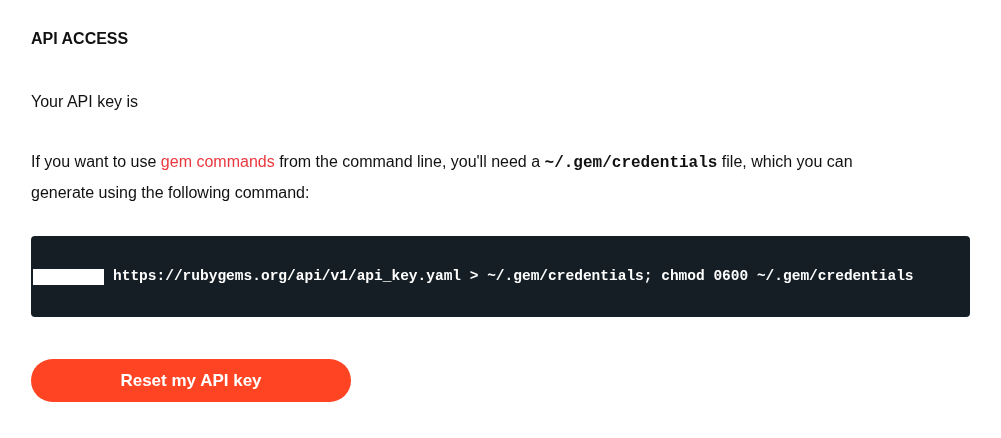 This screenshot has width=1001, height=438. What do you see at coordinates (513, 276) in the screenshot?
I see `command-text: https://rubygems.org/api/v1/api_key.yaml > ~/.gem/credentials; chmod 0600 ~/.gem/credentials` at bounding box center [513, 276].